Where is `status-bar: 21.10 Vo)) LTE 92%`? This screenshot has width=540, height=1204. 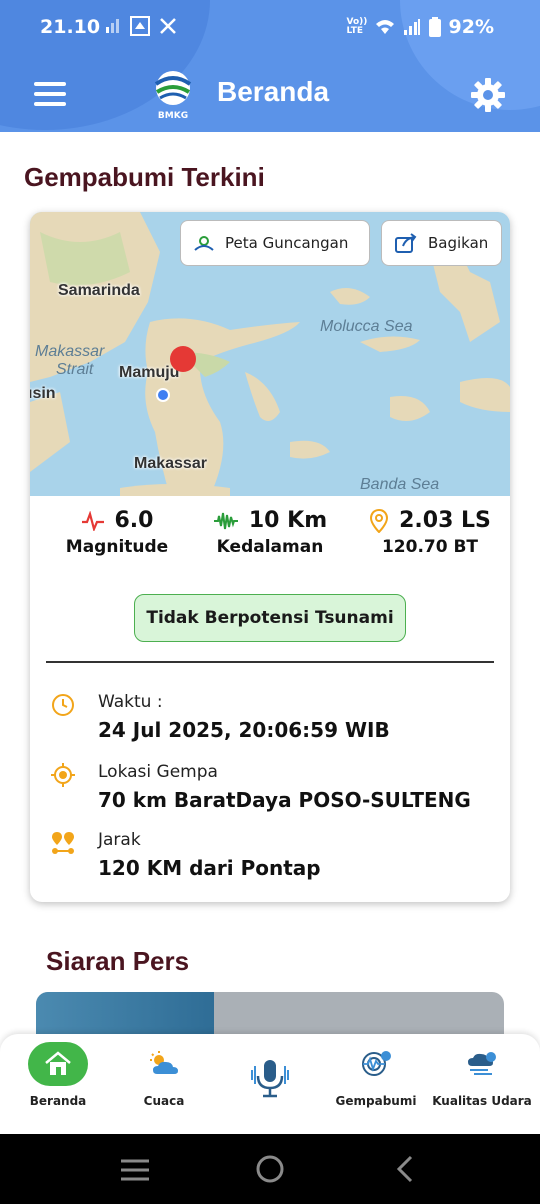
status-bar: 21.10 Vo)) LTE 92% is located at coordinates (270, 28).